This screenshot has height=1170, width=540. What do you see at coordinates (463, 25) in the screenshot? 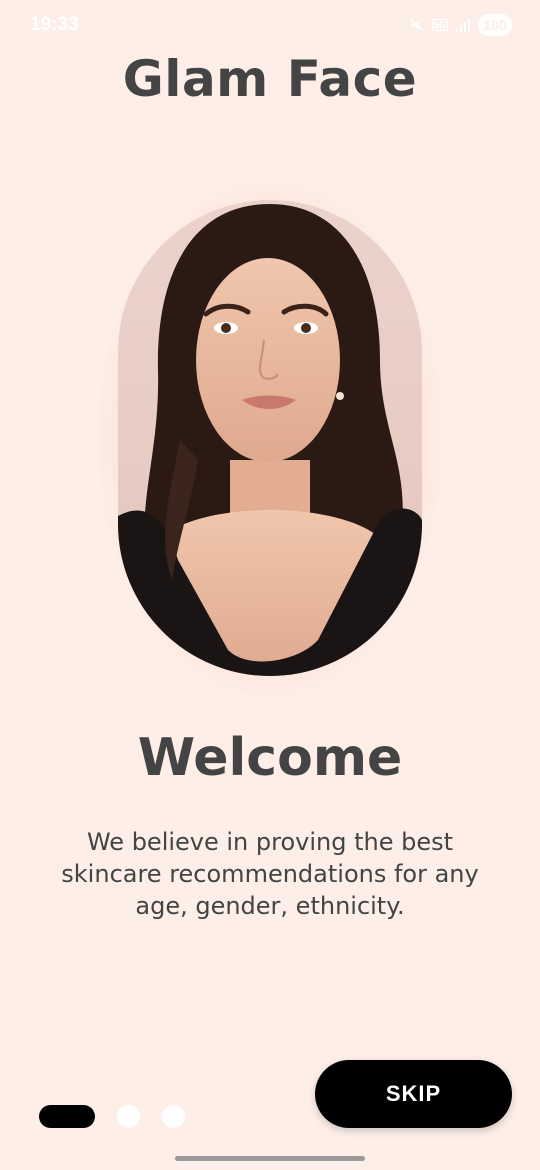
I see `signal-icon` at bounding box center [463, 25].